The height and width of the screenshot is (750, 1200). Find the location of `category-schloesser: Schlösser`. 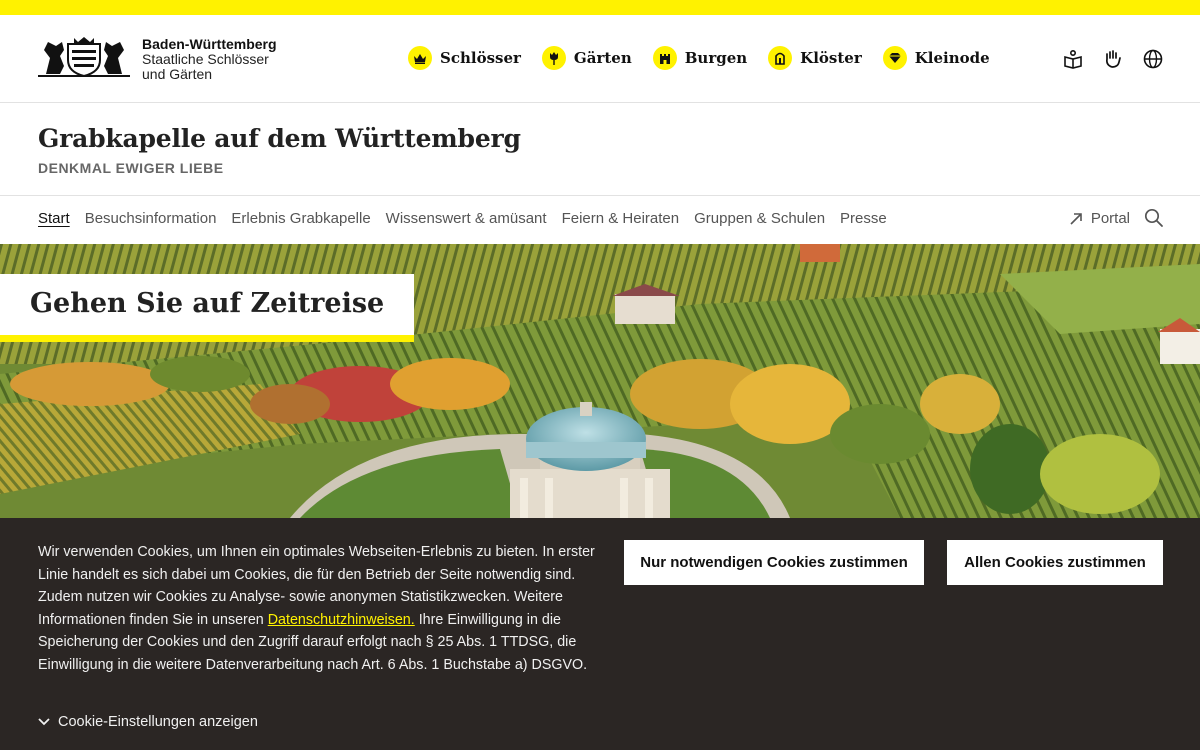

category-schloesser: Schlösser is located at coordinates (464, 58).